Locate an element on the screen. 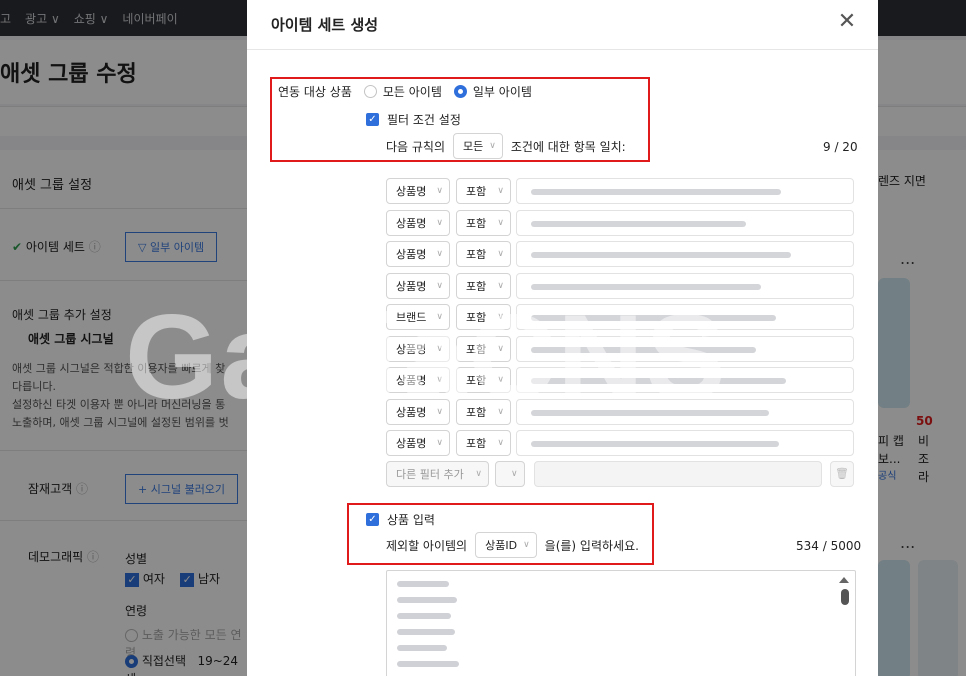 The width and height of the screenshot is (966, 676). add-filter-select: 다른 필터 추가 ∨ is located at coordinates (437, 474).